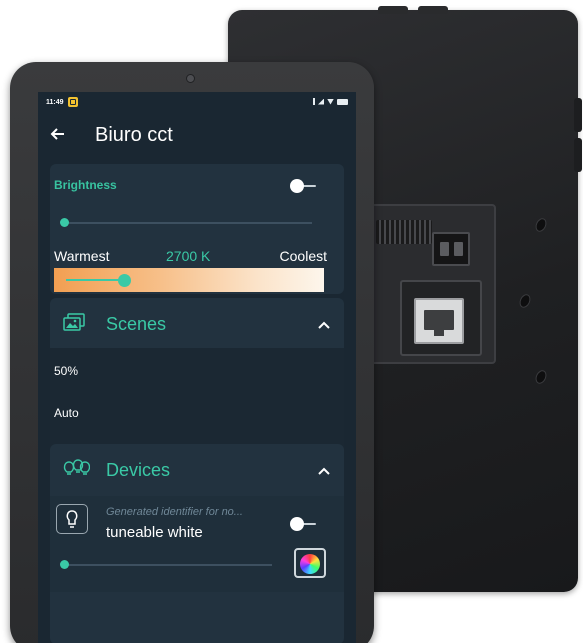  I want to click on device-toggle, so click(304, 524).